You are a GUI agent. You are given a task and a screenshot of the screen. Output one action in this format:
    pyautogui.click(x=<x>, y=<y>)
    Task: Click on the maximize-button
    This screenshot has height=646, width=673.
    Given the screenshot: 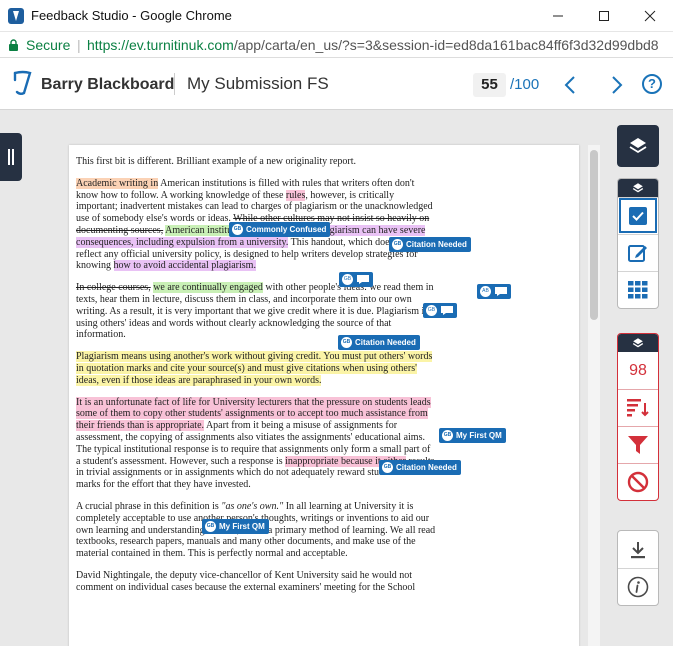 What is the action you would take?
    pyautogui.click(x=604, y=16)
    